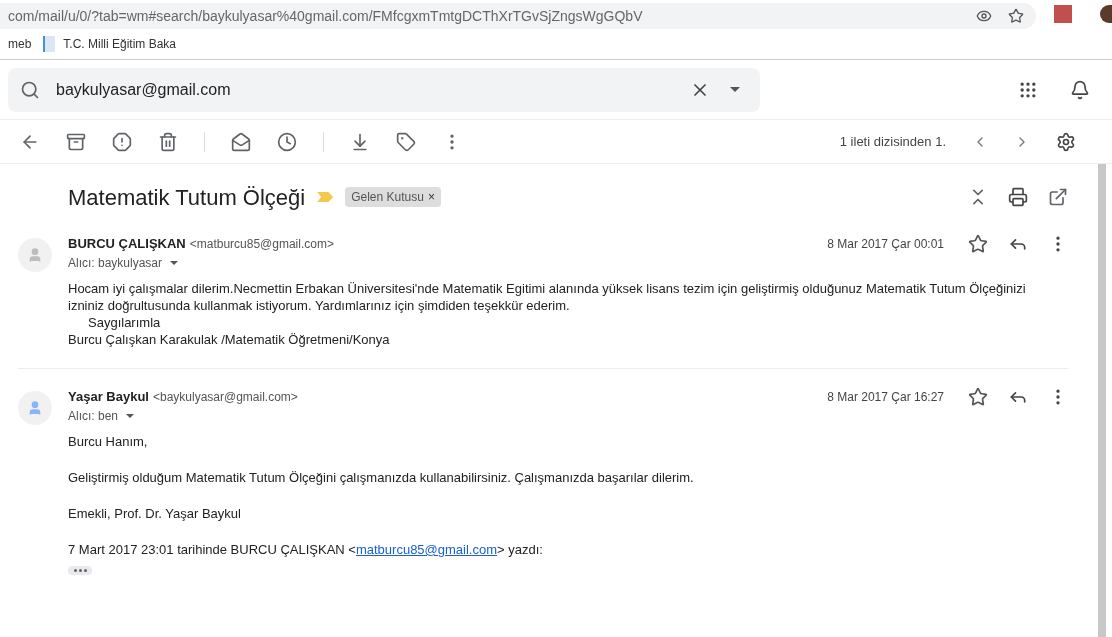  Describe the element at coordinates (110, 43) in the screenshot. I see `bookmark-item: T.C. Milli Eğitim Baka` at that location.